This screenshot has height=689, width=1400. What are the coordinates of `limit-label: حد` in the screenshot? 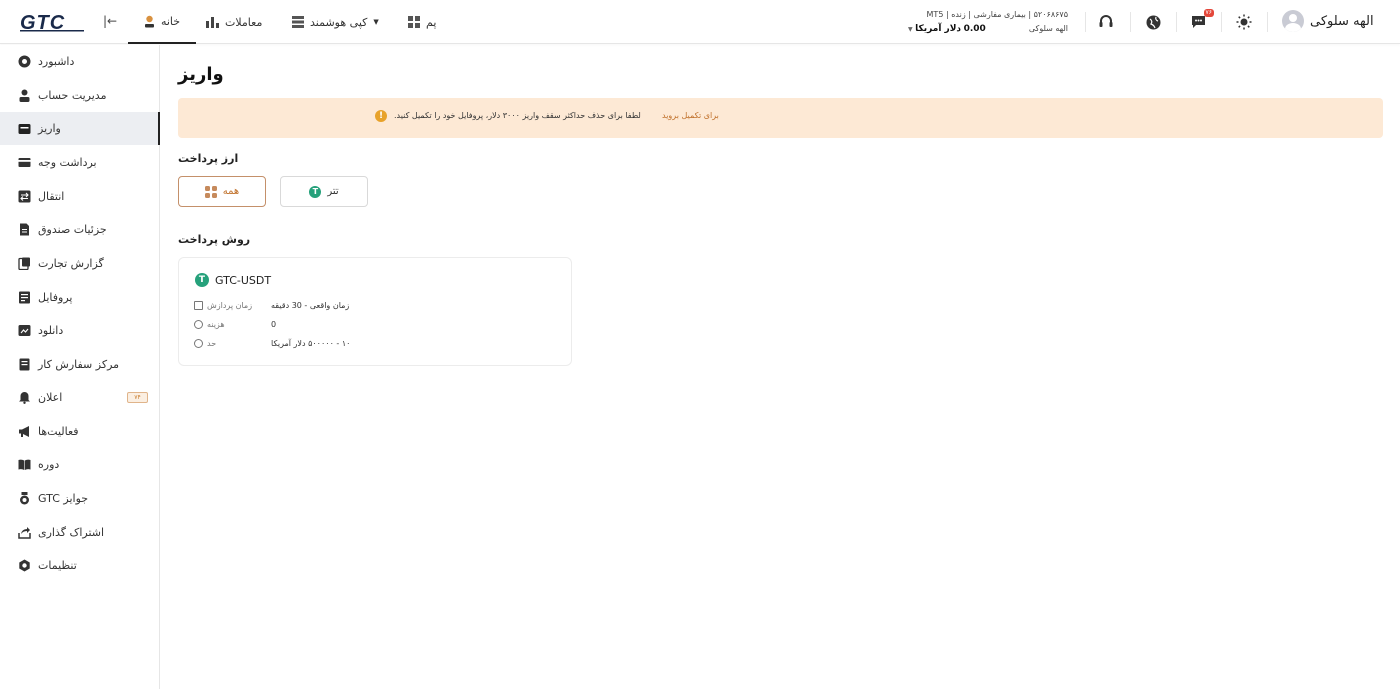 It's located at (212, 343).